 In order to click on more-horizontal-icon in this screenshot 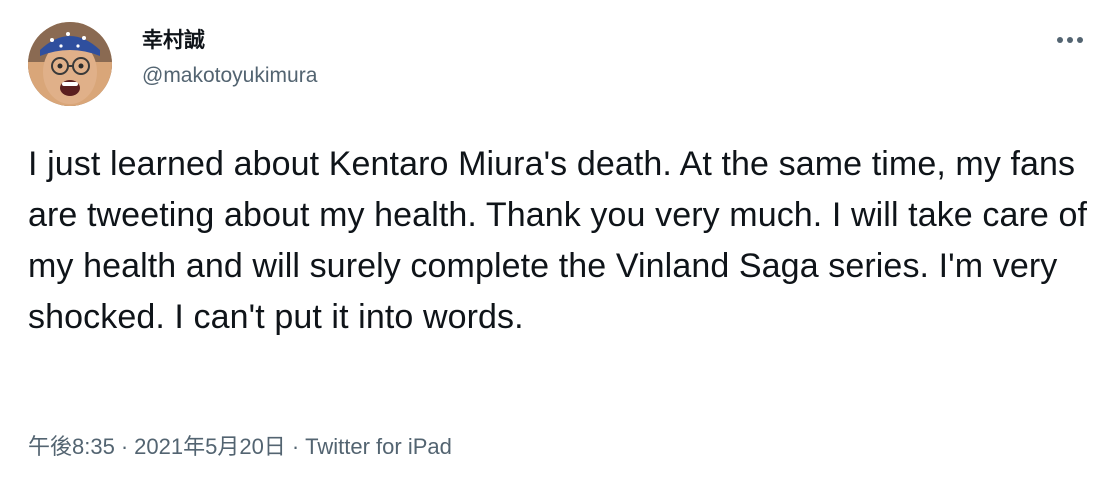, I will do `click(1070, 40)`.